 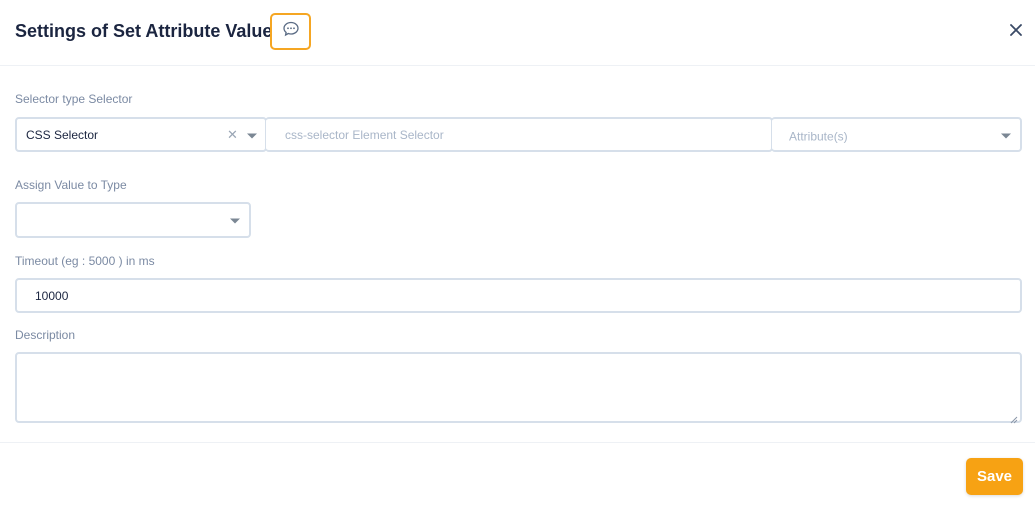 What do you see at coordinates (518, 388) in the screenshot?
I see `description-textarea` at bounding box center [518, 388].